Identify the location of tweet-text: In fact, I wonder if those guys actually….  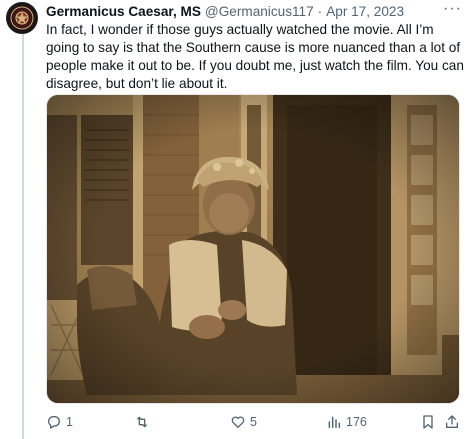
(255, 56).